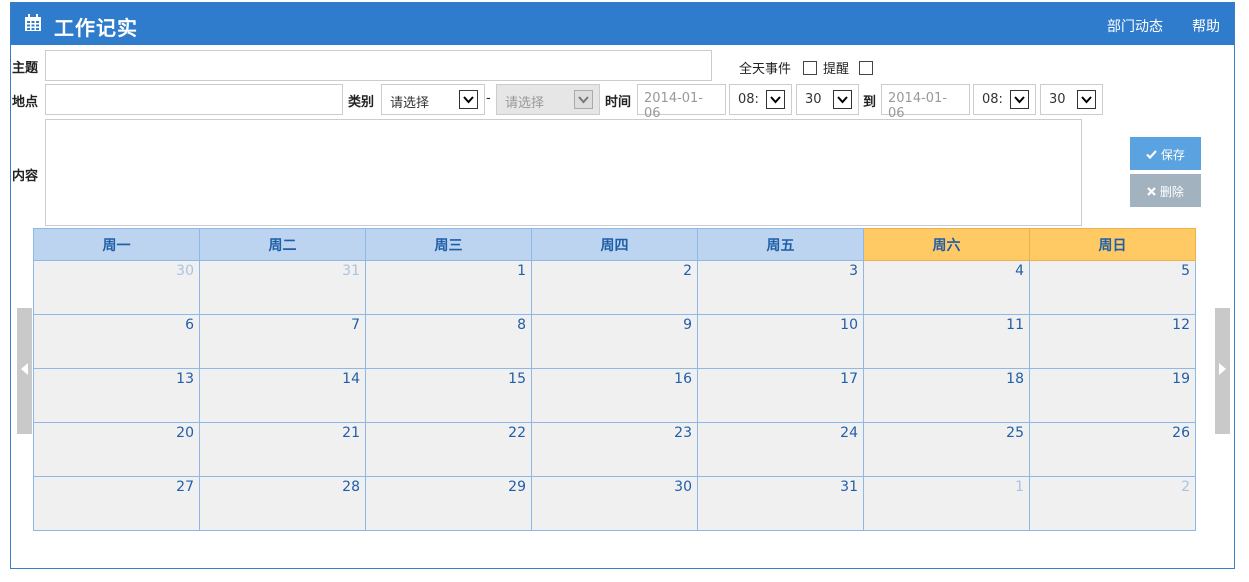 This screenshot has height=582, width=1249. Describe the element at coordinates (780, 449) in the screenshot. I see `day-cell: 24` at that location.